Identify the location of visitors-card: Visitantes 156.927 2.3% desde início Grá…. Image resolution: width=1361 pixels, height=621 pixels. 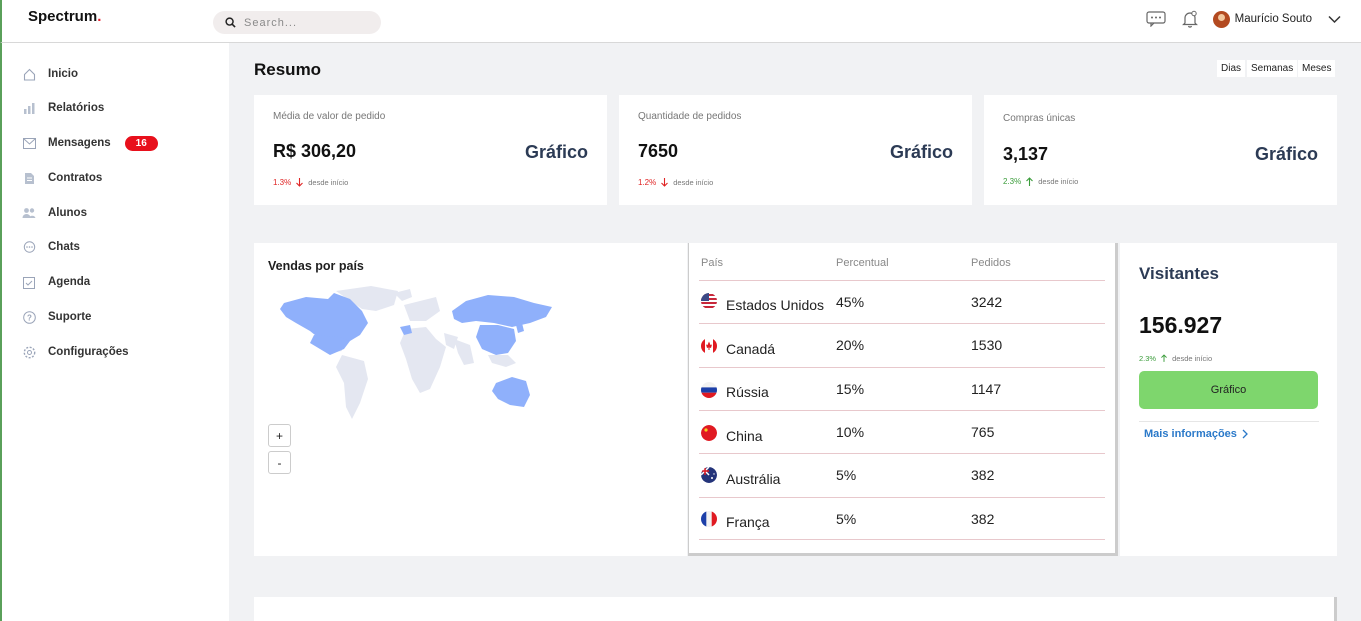
(1228, 399).